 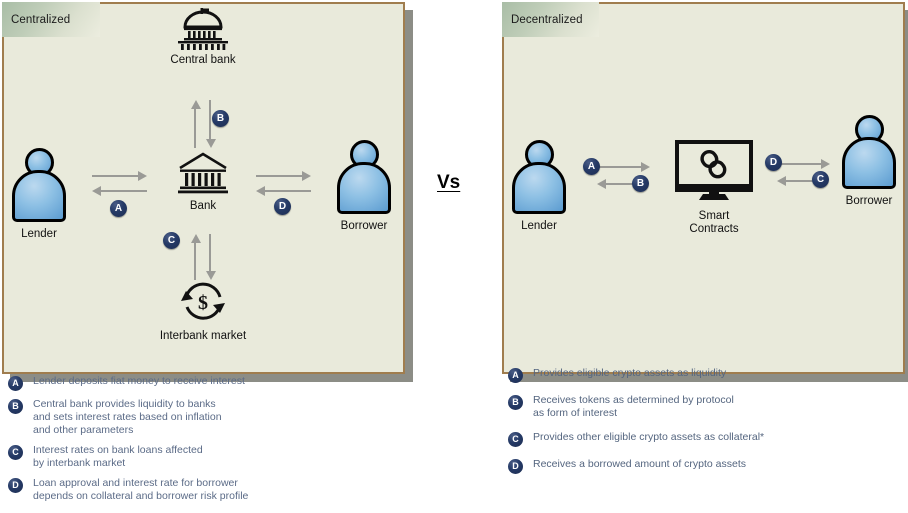 I want to click on badge-b-letter-right: B, so click(x=640, y=183).